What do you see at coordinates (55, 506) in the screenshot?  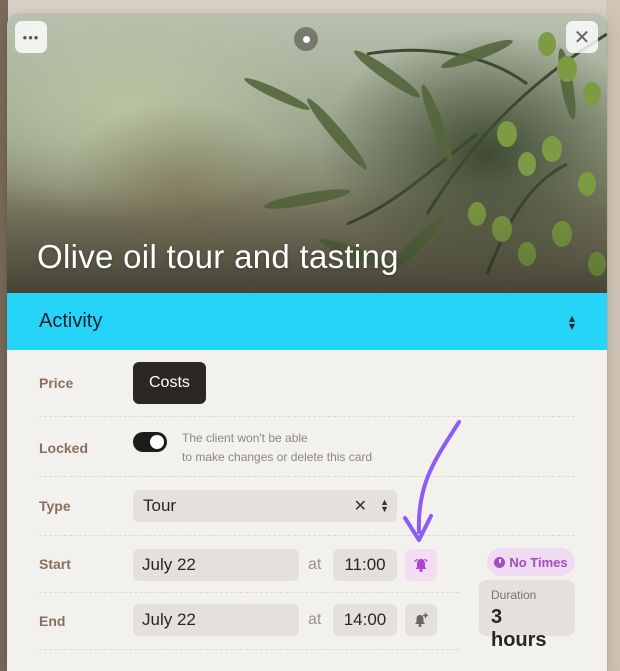 I see `type-label: Type` at bounding box center [55, 506].